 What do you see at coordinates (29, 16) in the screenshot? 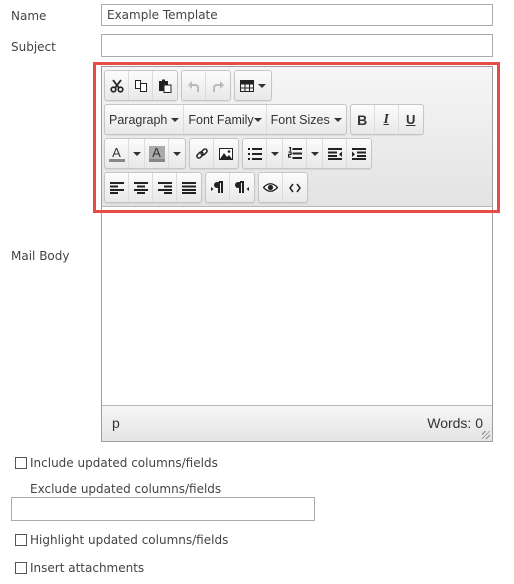
I see `name-label: Name` at bounding box center [29, 16].